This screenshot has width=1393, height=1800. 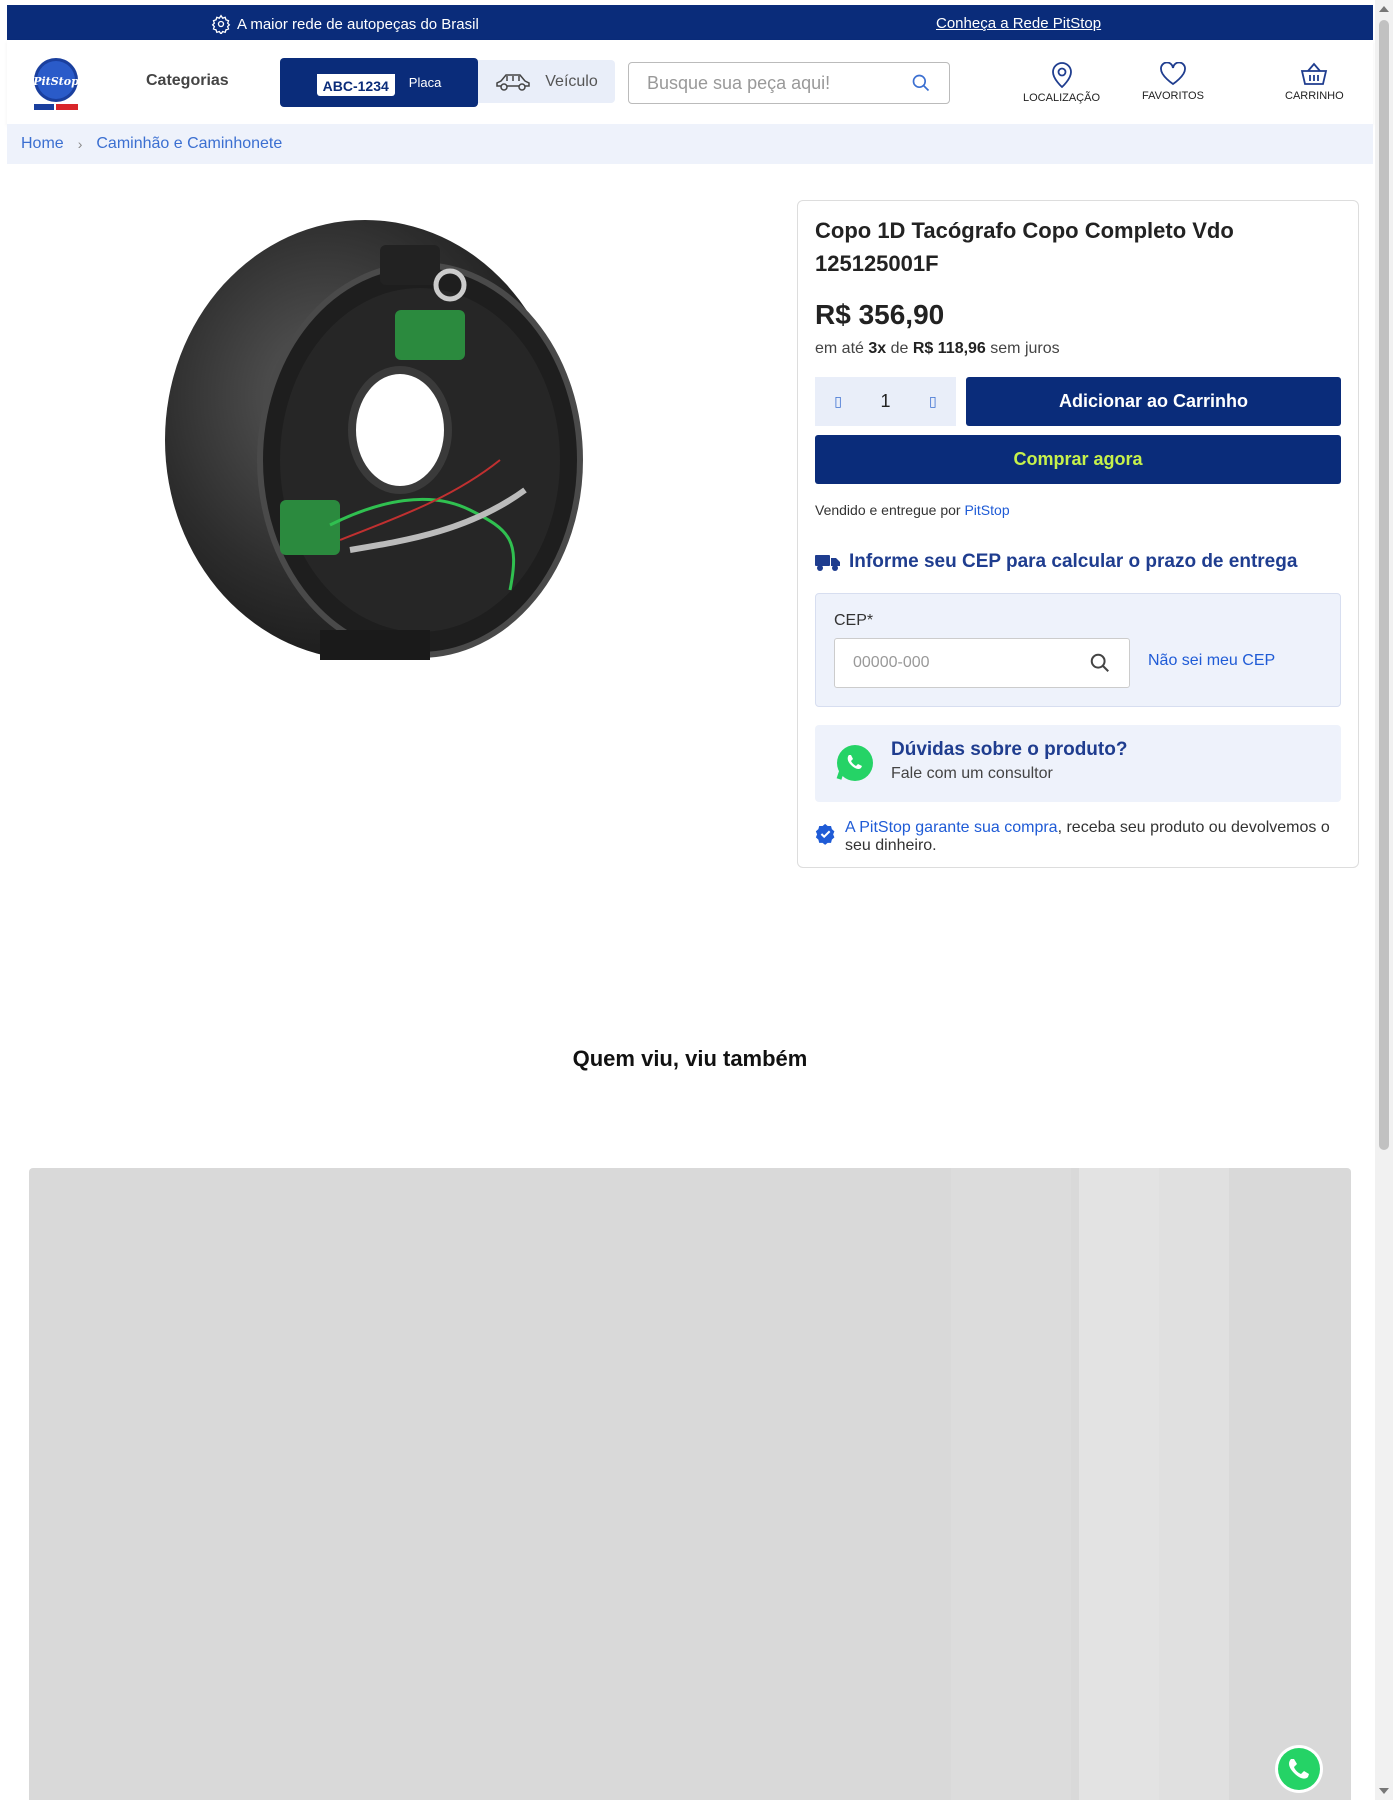 I want to click on product-image, so click(x=375, y=445).